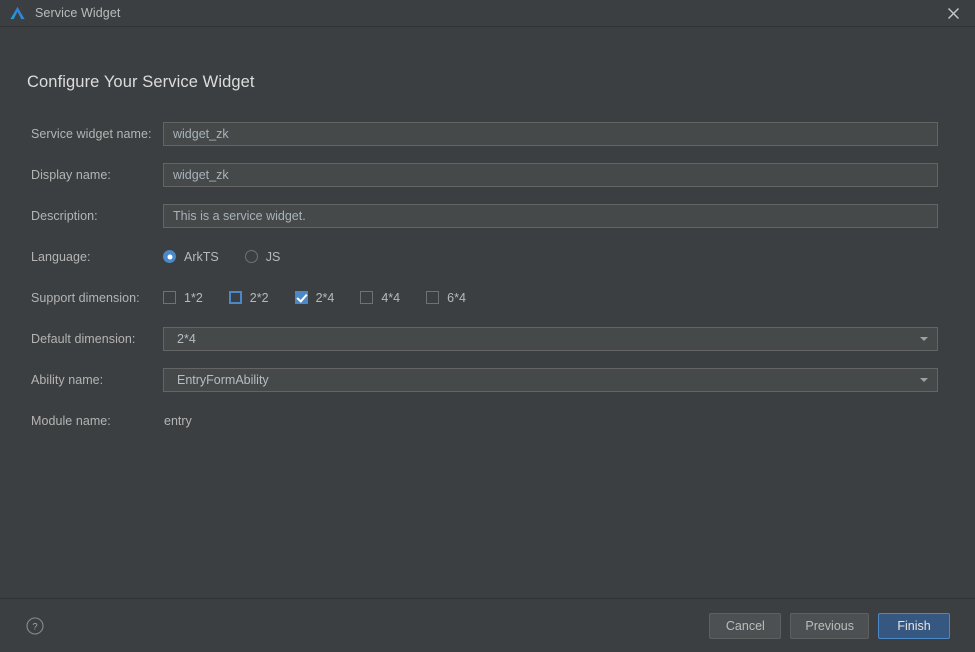 The height and width of the screenshot is (652, 975). What do you see at coordinates (83, 338) in the screenshot?
I see `default-dimension-label: Default dimension:` at bounding box center [83, 338].